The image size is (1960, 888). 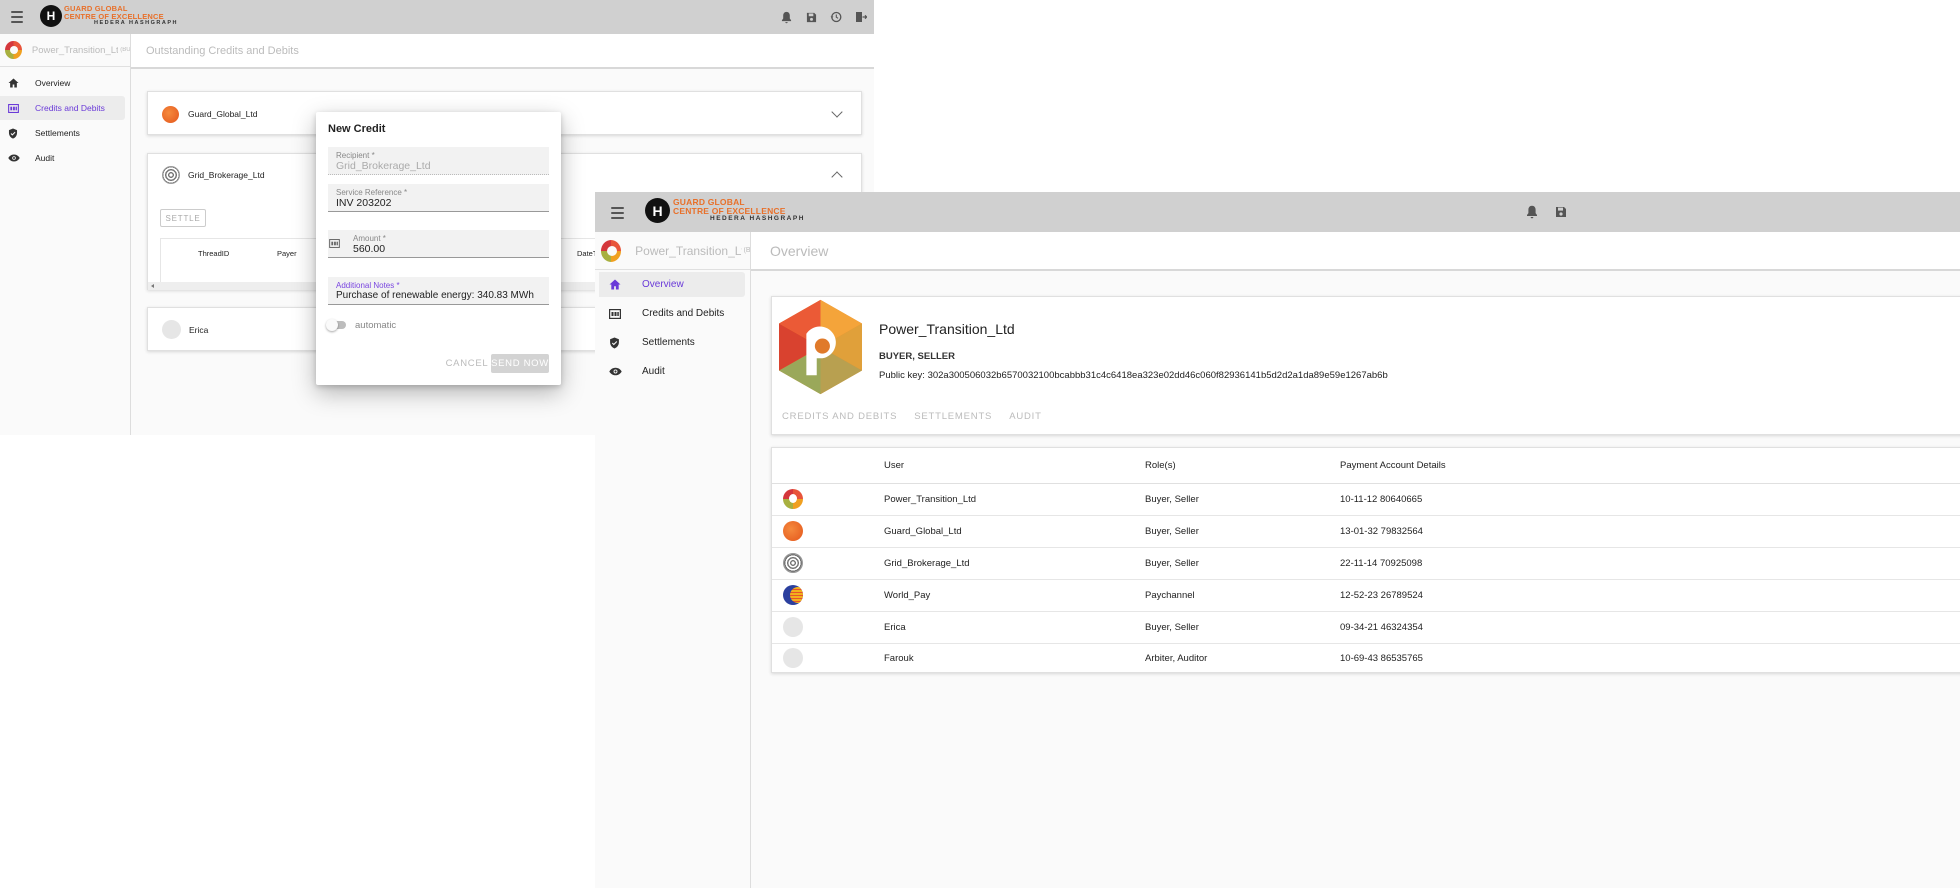 I want to click on chevron-down-icon, so click(x=837, y=112).